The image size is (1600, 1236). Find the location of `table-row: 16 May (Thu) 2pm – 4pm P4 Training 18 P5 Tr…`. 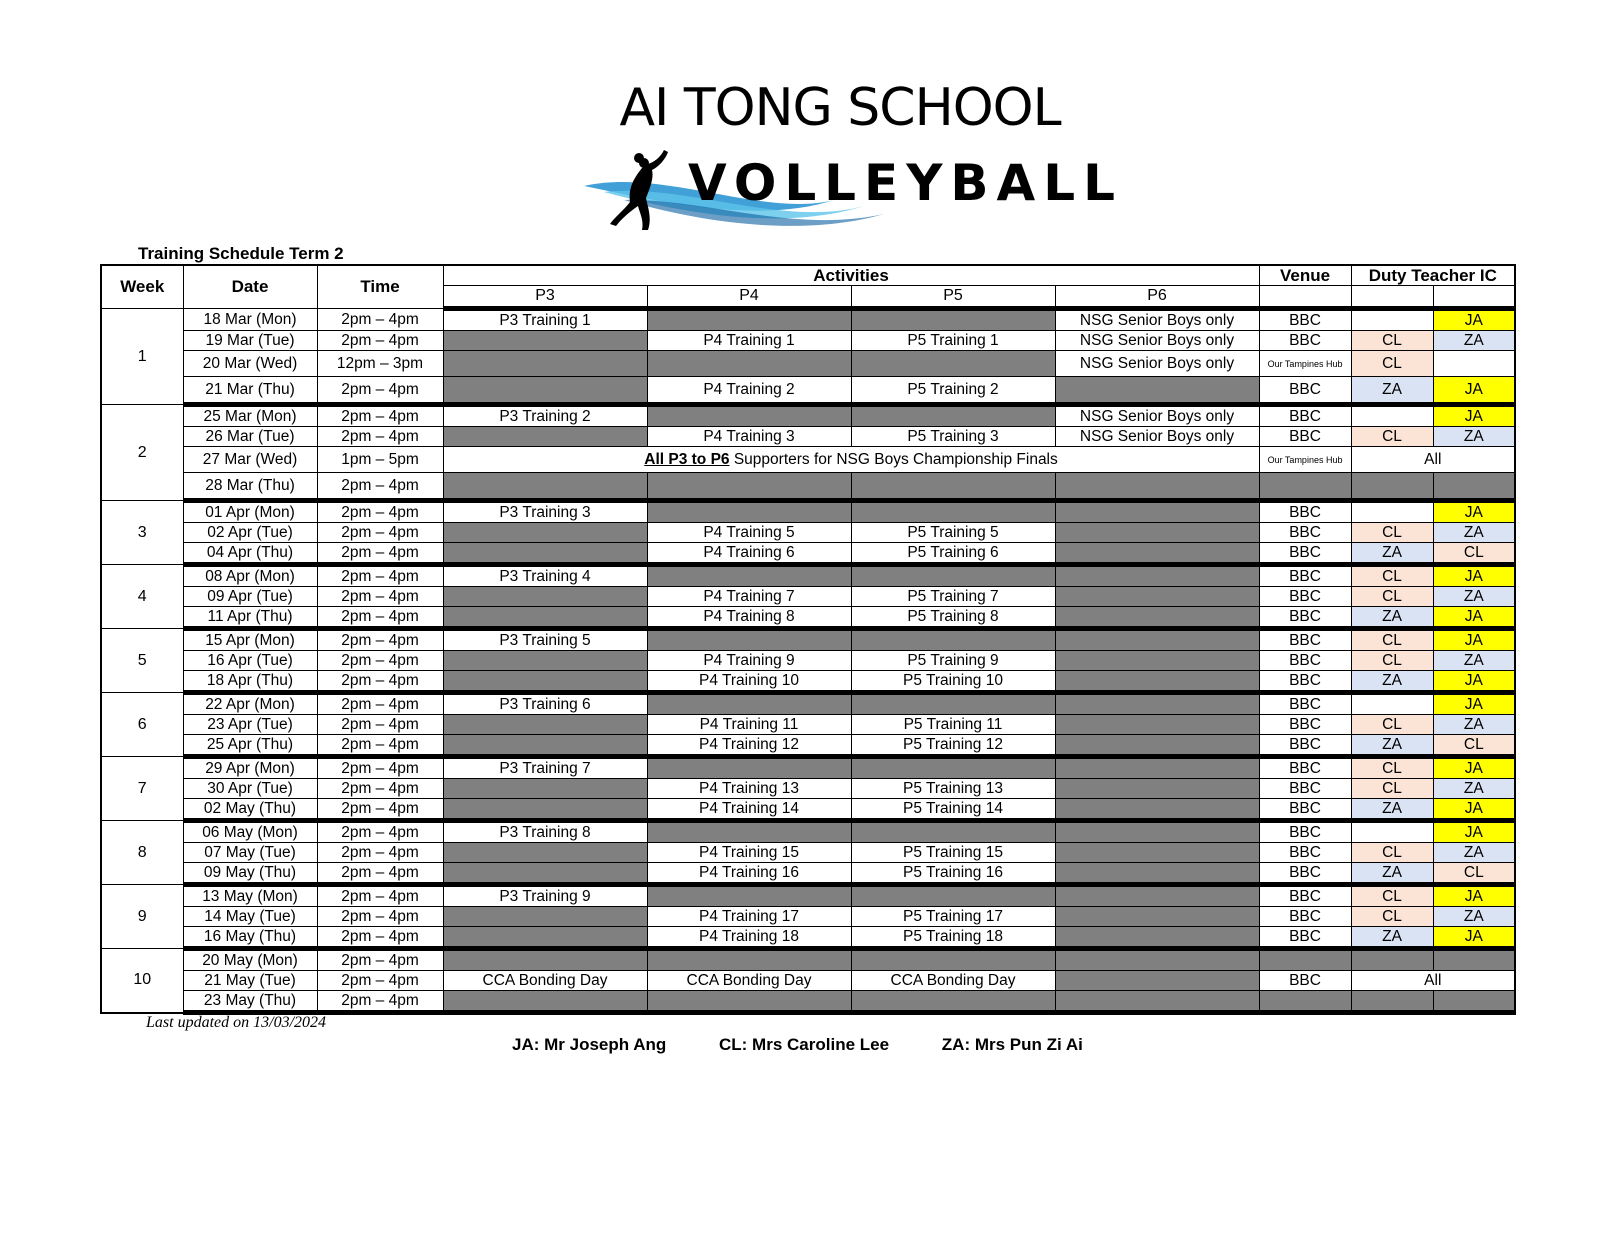

table-row: 16 May (Thu) 2pm – 4pm P4 Training 18 P5 Tr… is located at coordinates (808, 938).